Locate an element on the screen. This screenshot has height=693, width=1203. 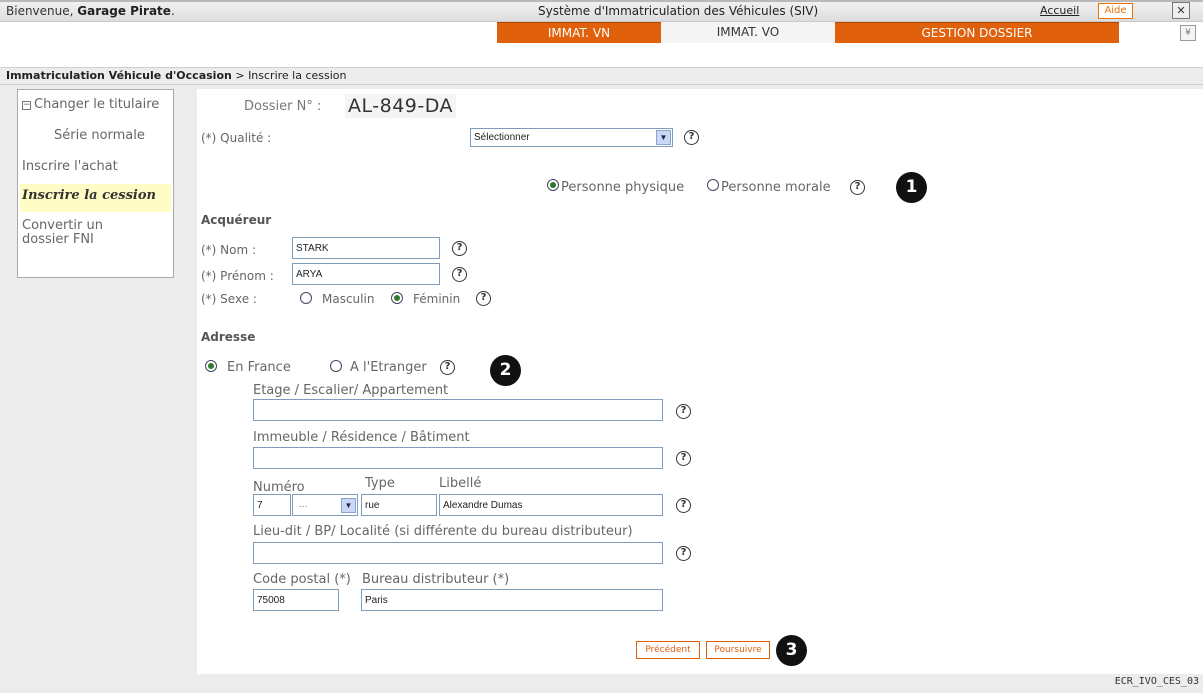
radio-feminin is located at coordinates (397, 298).